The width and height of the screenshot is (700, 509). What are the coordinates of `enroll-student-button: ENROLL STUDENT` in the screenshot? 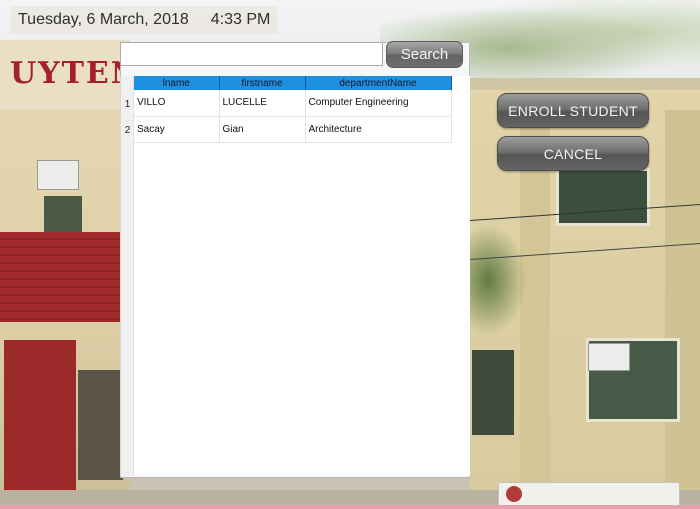 It's located at (573, 110).